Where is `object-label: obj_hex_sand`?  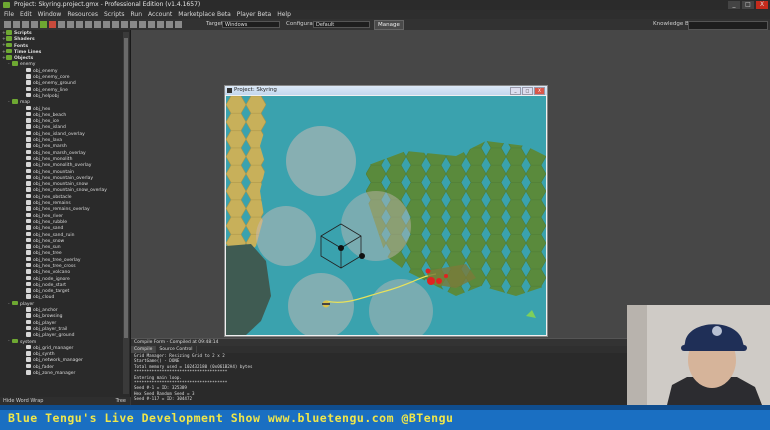 object-label: obj_hex_sand is located at coordinates (48, 228).